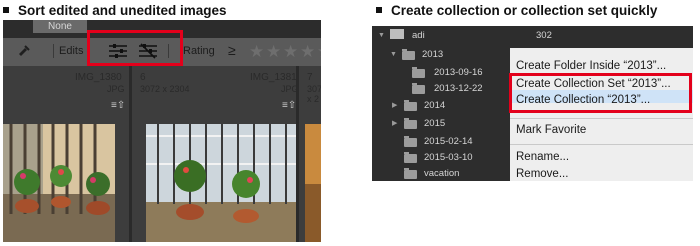  What do you see at coordinates (116, 89) in the screenshot?
I see `file-ext: JPG` at bounding box center [116, 89].